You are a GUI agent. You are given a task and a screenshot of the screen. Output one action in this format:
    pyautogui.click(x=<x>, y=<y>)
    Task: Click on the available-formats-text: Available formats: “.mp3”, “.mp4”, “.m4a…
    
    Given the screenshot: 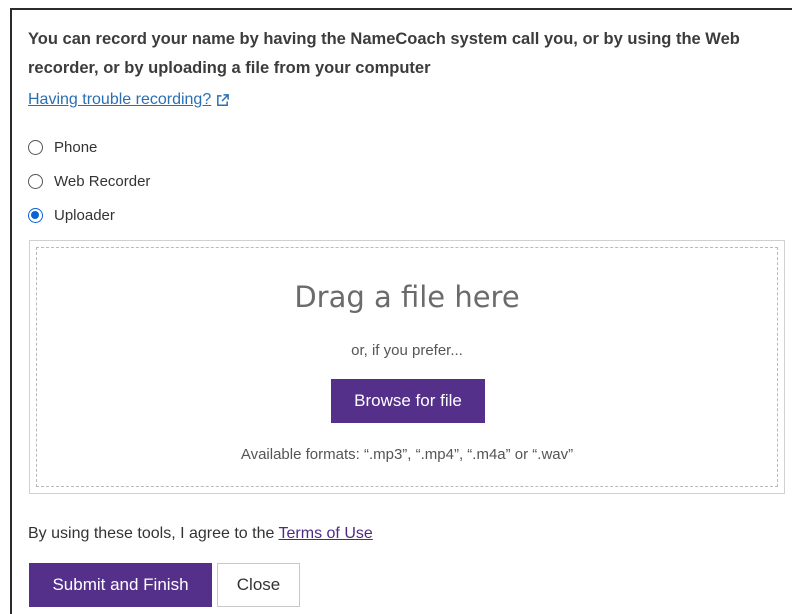 What is the action you would take?
    pyautogui.click(x=407, y=454)
    